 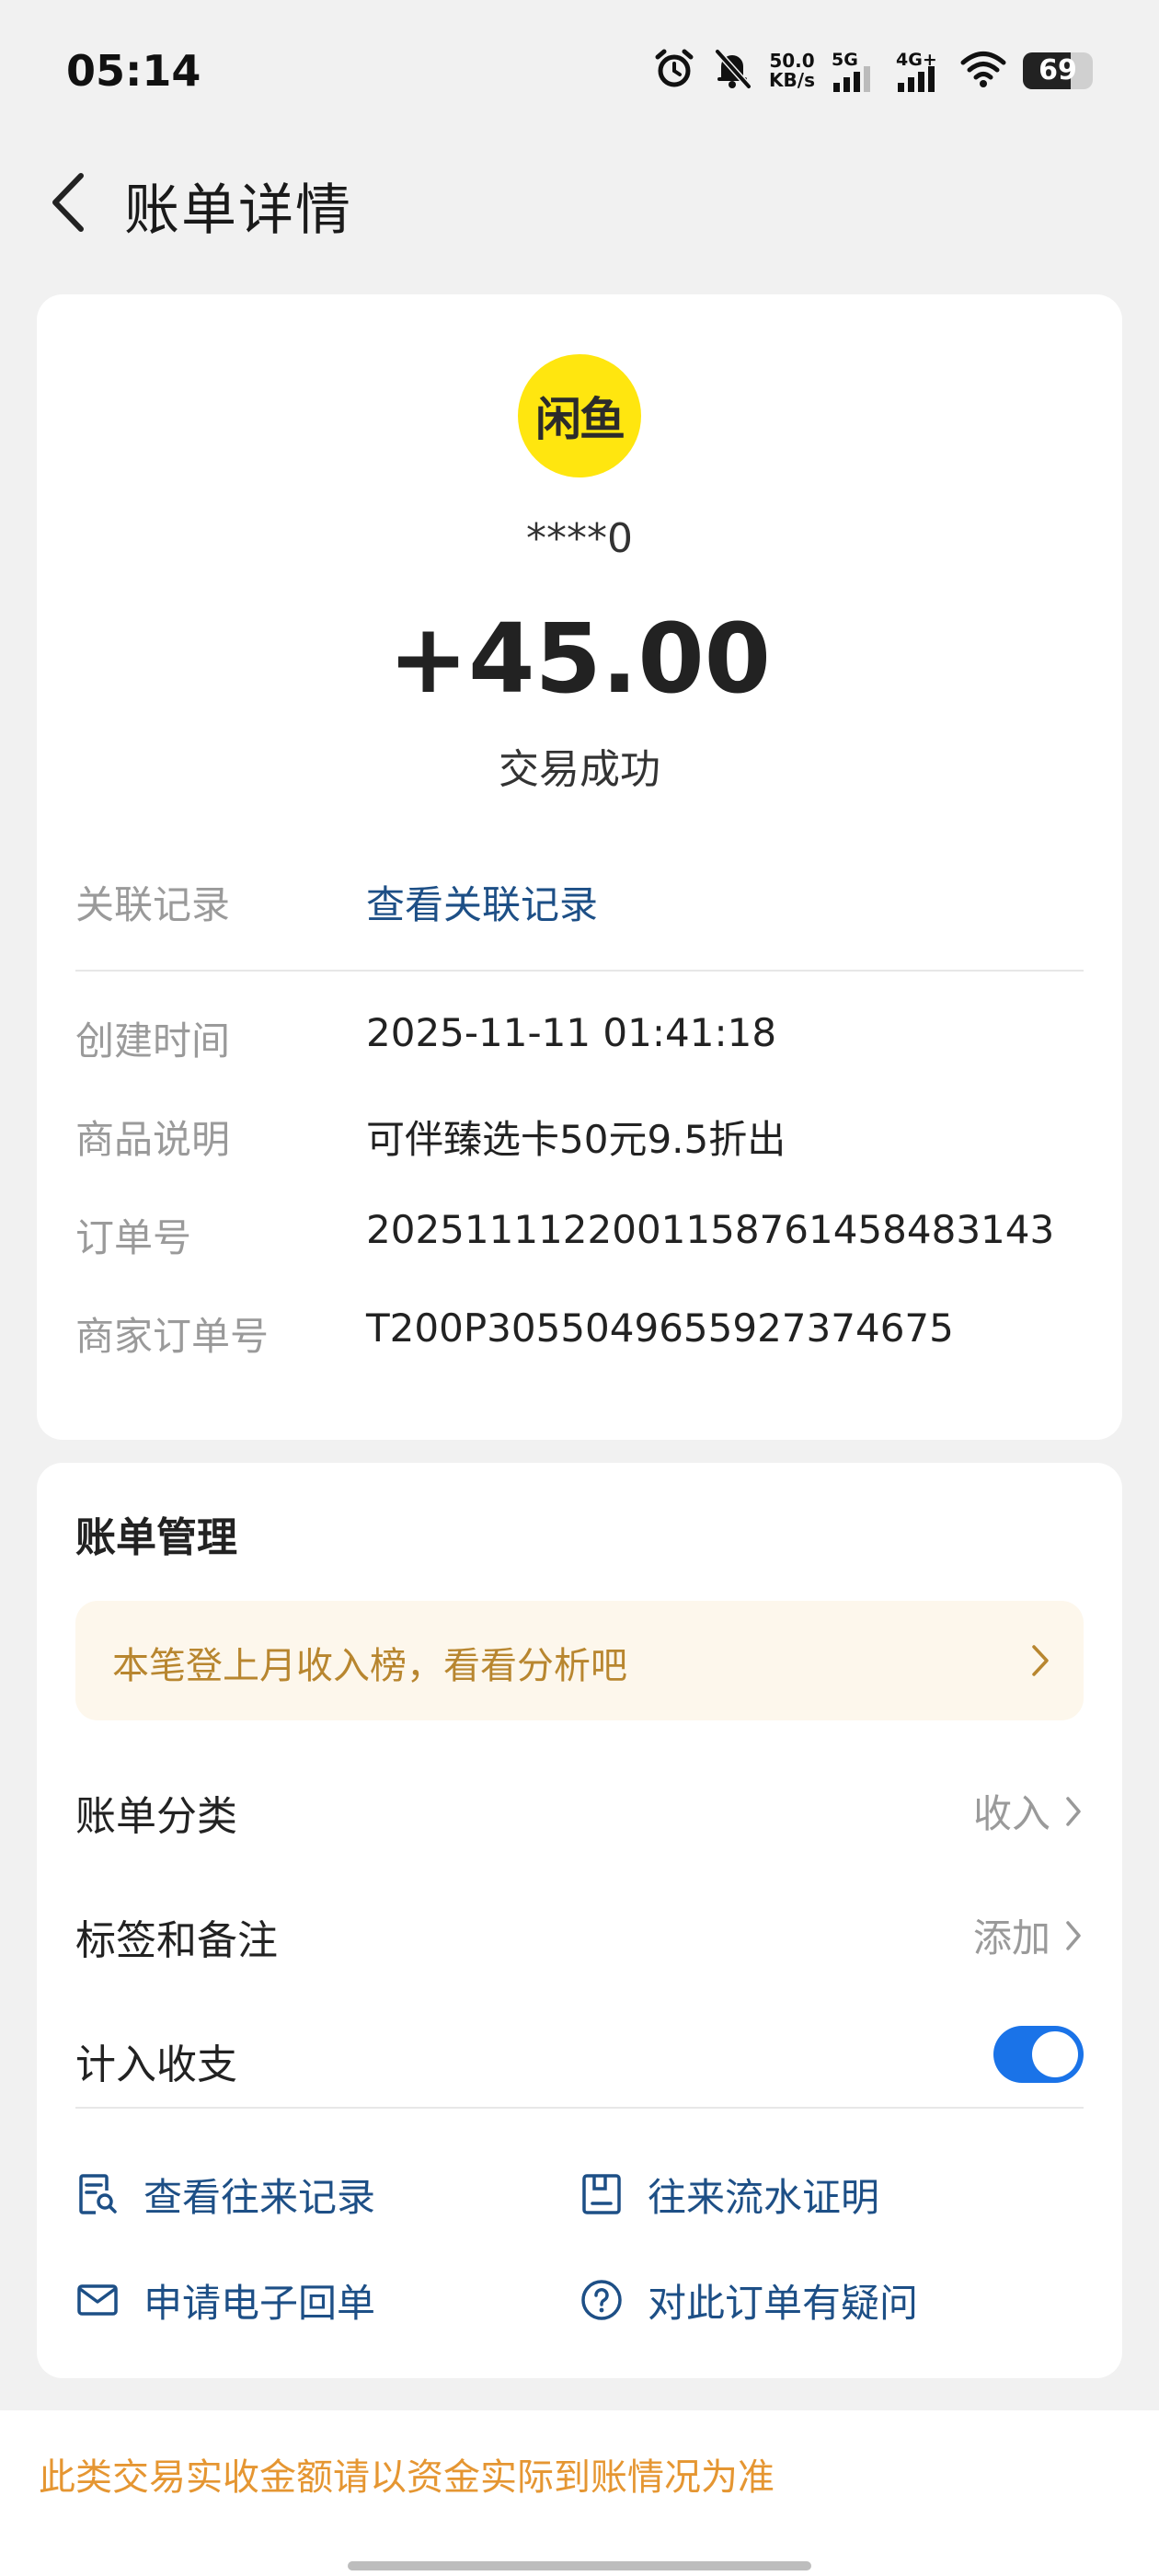 I want to click on counterparty-account: ****0, so click(x=579, y=538).